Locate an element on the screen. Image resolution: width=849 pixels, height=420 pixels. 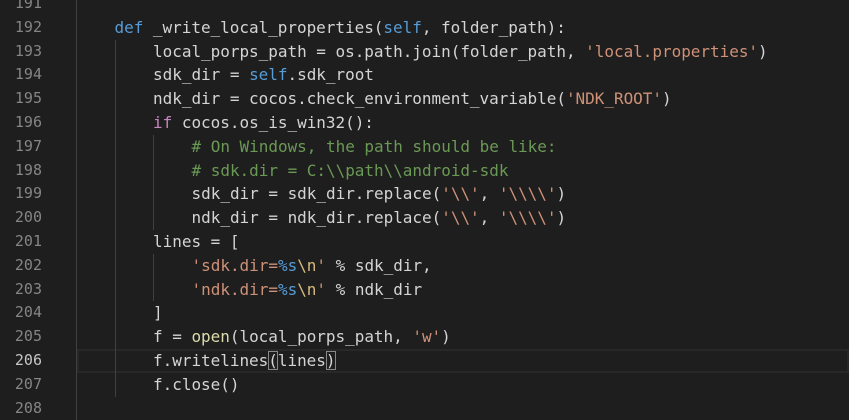
code-text: lines = [ is located at coordinates (196, 242).